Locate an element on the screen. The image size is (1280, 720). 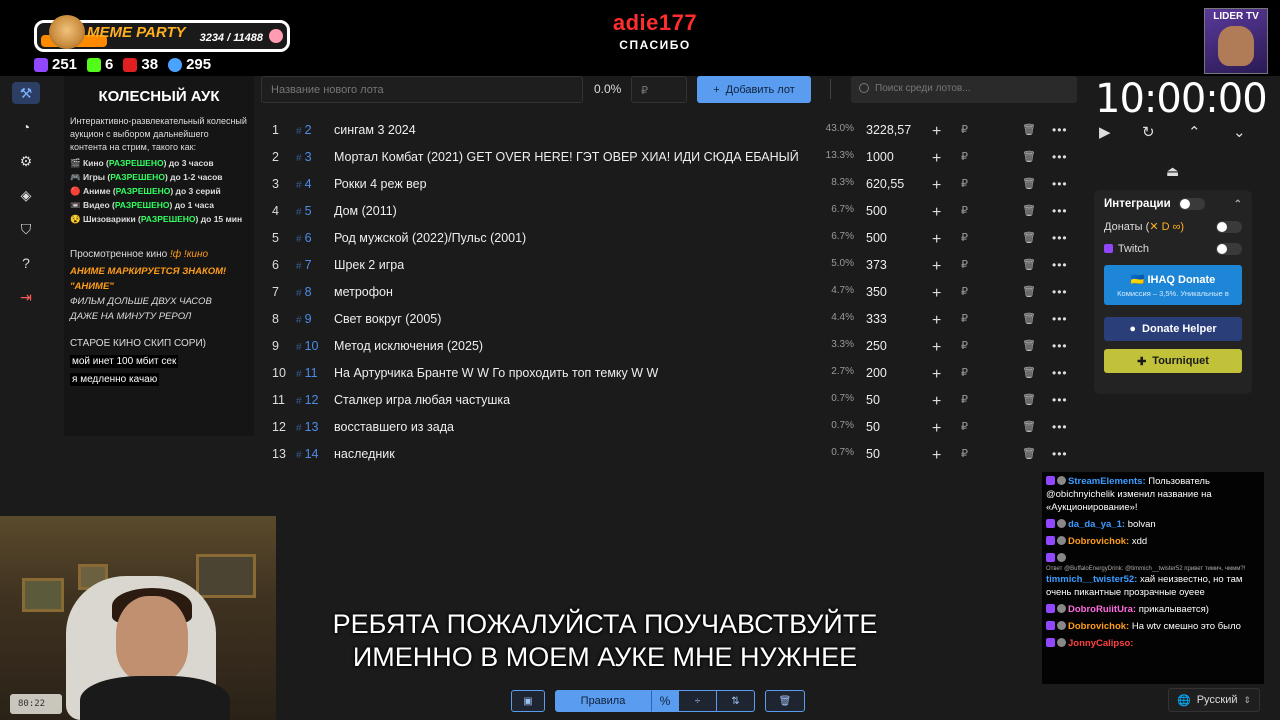
help-icon: ? is located at coordinates (26, 263).